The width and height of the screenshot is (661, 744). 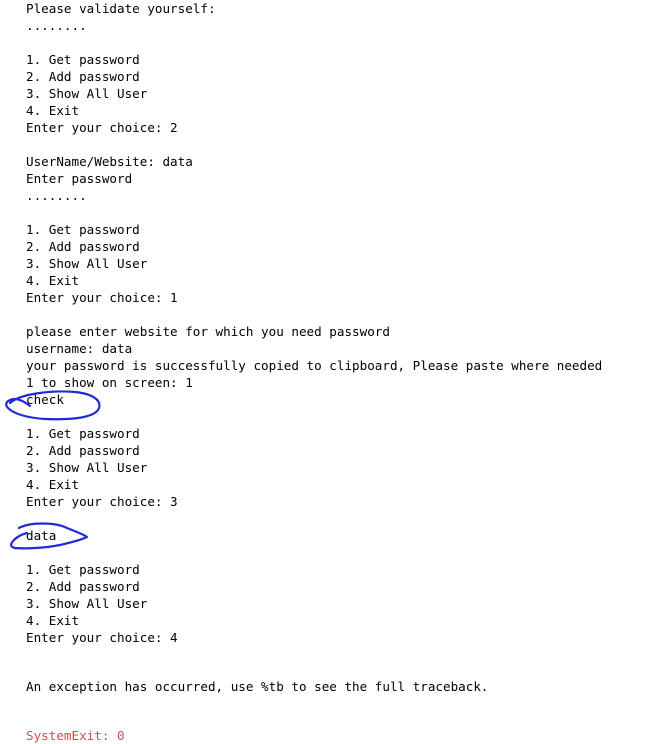 What do you see at coordinates (102, 297) in the screenshot?
I see `choice-line-2: Enter your choice: 1` at bounding box center [102, 297].